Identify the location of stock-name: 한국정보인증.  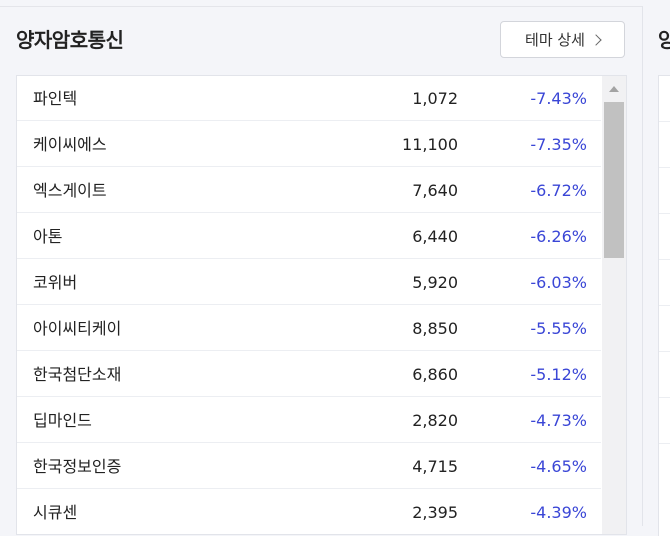
(77, 466).